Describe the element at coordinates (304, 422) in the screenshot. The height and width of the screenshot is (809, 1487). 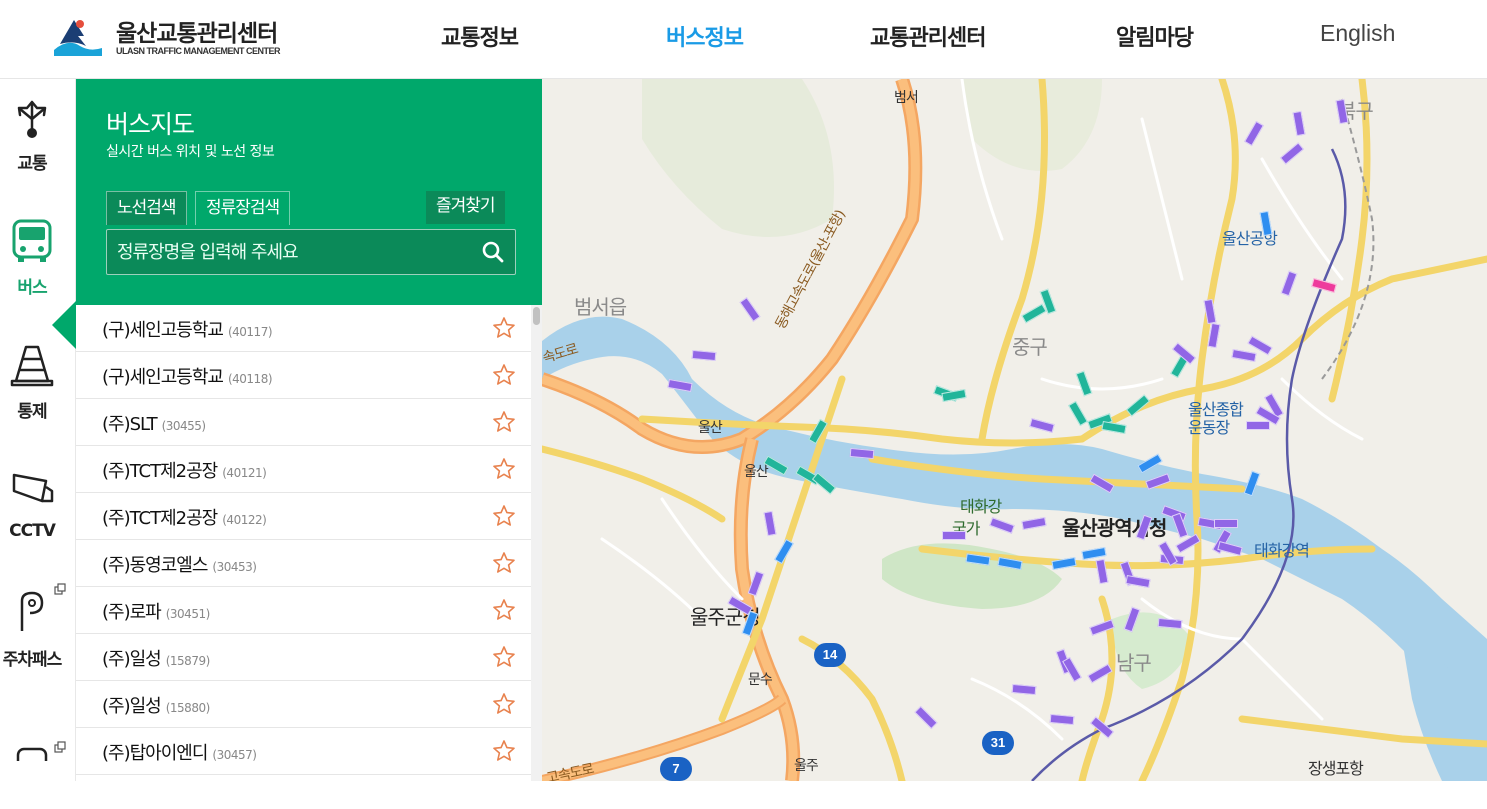
I see `list-item: (주)SLT (30455)` at that location.